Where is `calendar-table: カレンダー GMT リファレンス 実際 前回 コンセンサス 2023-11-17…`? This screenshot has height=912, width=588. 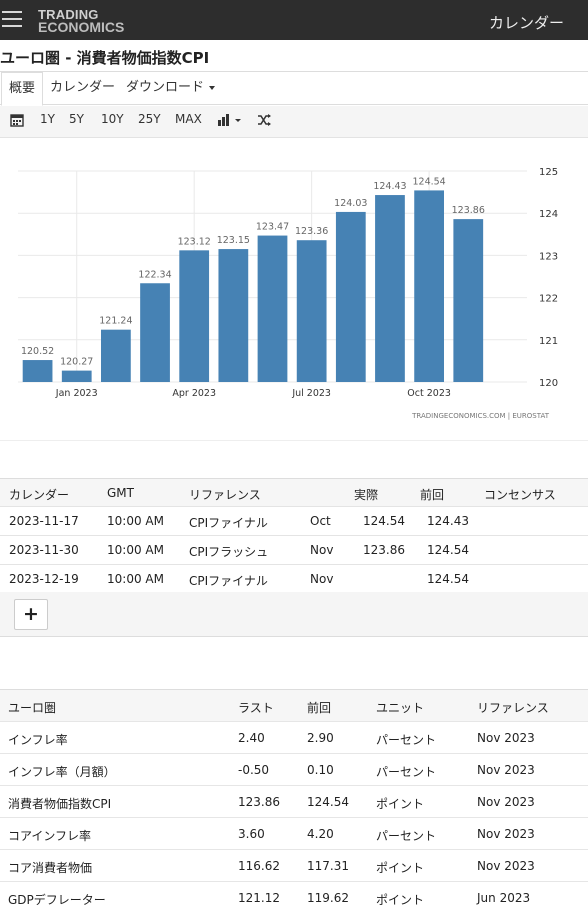
calendar-table: カレンダー GMT リファレンス 実際 前回 コンセンサス 2023-11-17… is located at coordinates (294, 536).